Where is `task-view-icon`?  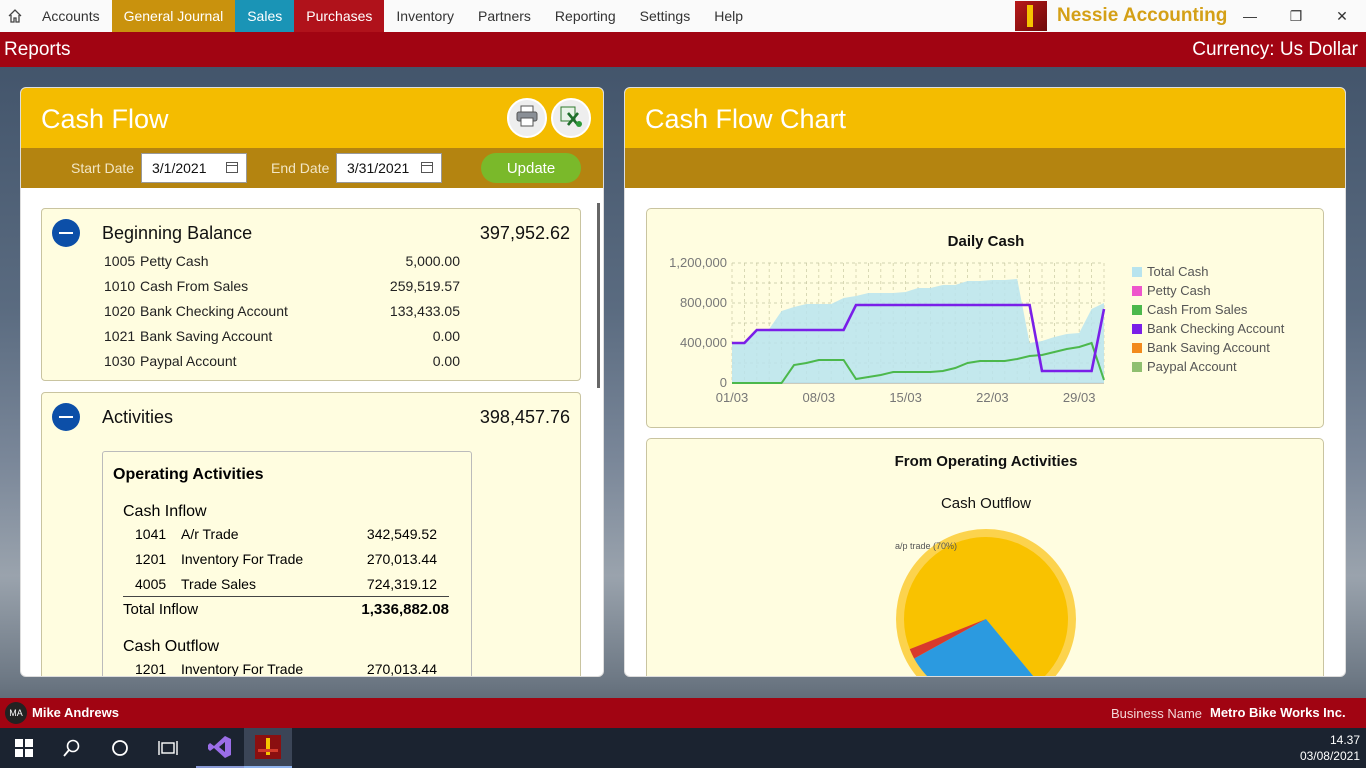
task-view-icon is located at coordinates (168, 748).